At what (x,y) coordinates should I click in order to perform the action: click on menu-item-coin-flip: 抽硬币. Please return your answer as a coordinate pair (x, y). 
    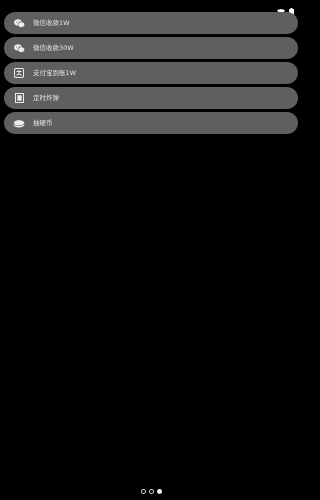
    Looking at the image, I should click on (151, 123).